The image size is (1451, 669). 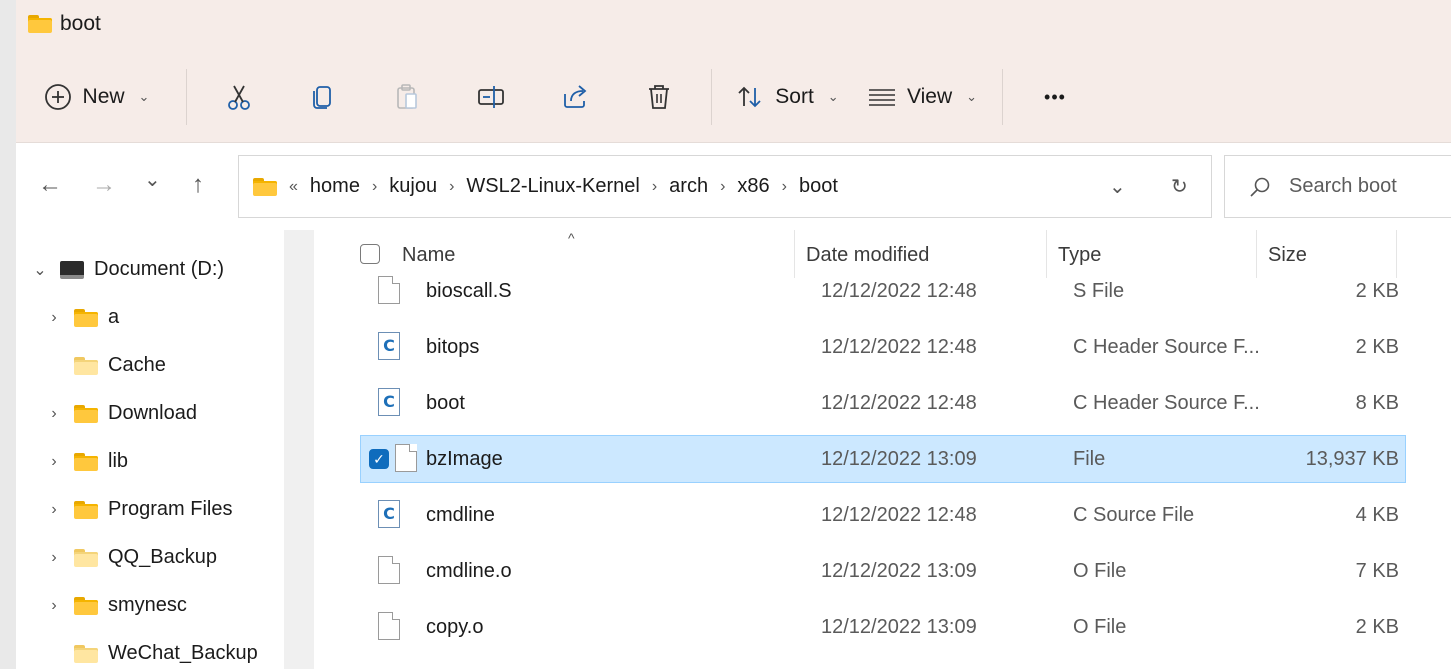 I want to click on refresh-icon: ↻, so click(x=1179, y=186).